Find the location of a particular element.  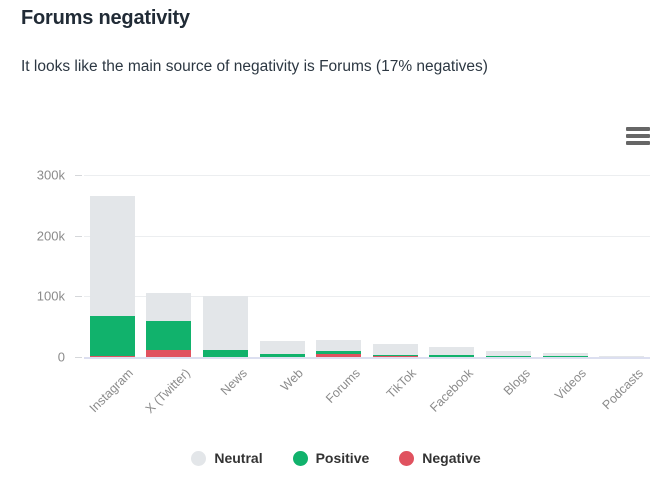

legend-label: Neutral is located at coordinates (238, 458).